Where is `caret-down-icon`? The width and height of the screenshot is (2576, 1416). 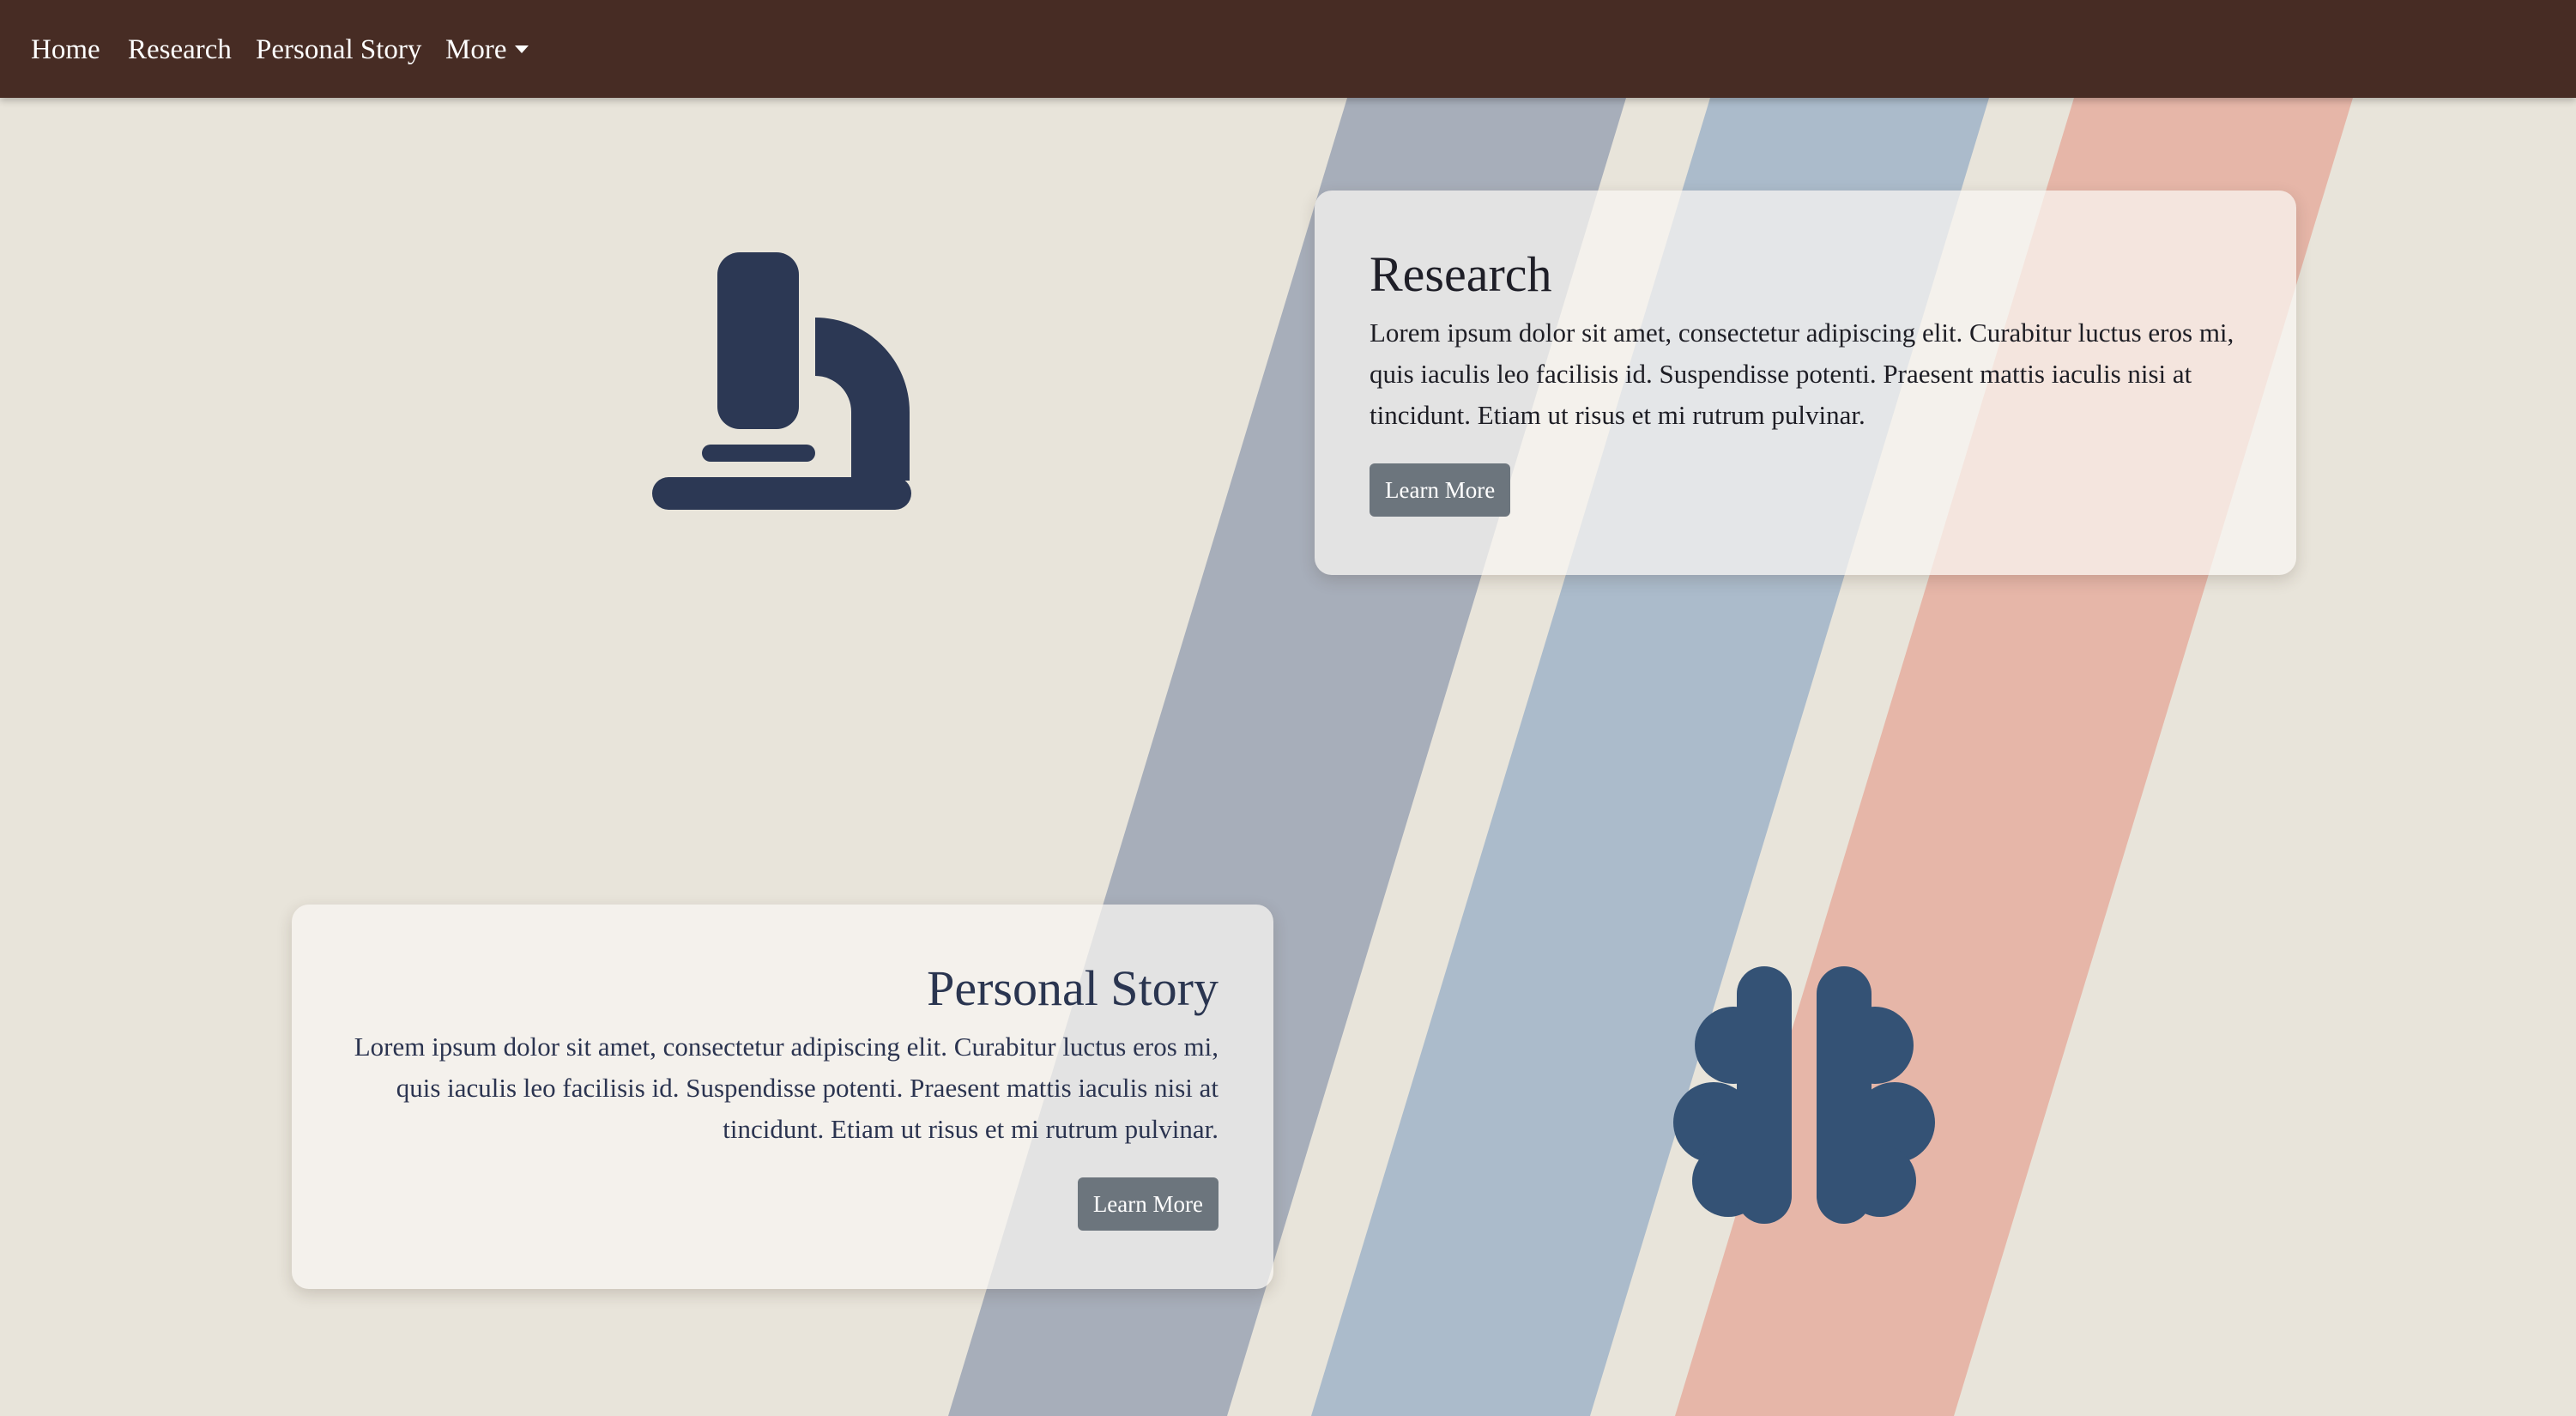 caret-down-icon is located at coordinates (522, 49).